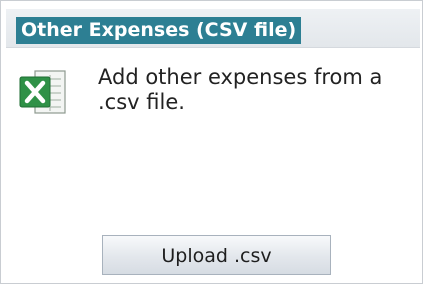 The height and width of the screenshot is (284, 423). What do you see at coordinates (159, 30) in the screenshot?
I see `panel-title: Other Expenses (CSV file)` at bounding box center [159, 30].